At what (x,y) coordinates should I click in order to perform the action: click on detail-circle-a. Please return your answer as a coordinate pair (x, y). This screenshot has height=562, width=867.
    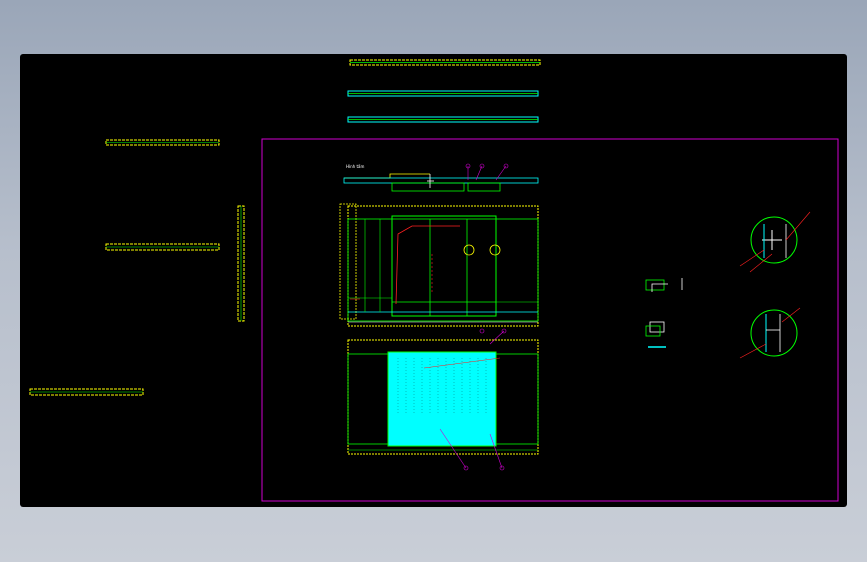
    Looking at the image, I should click on (775, 242).